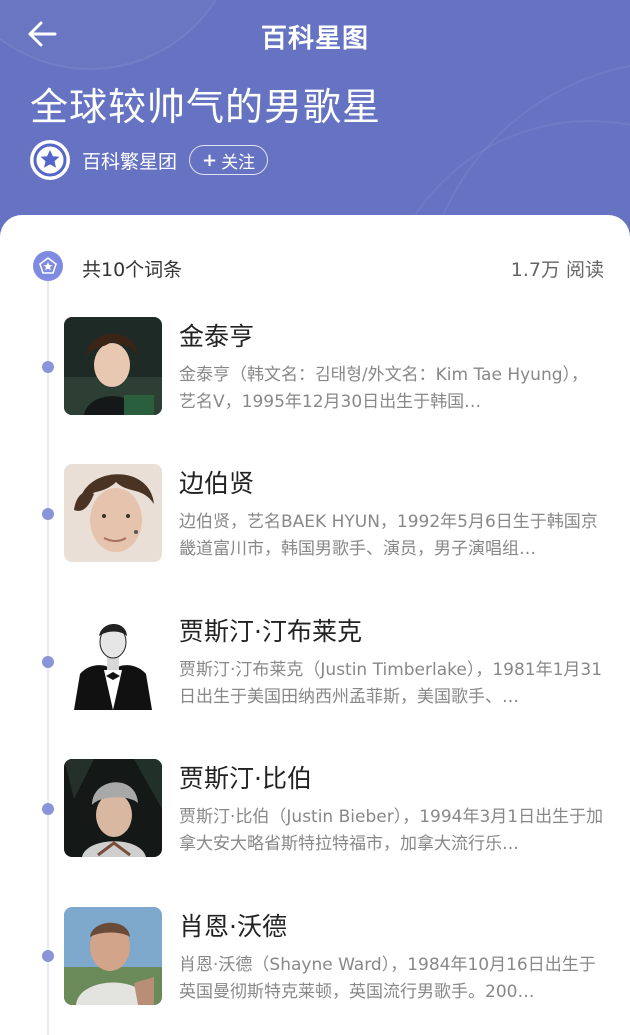 The width and height of the screenshot is (630, 1035). I want to click on plus-icon: +, so click(210, 160).